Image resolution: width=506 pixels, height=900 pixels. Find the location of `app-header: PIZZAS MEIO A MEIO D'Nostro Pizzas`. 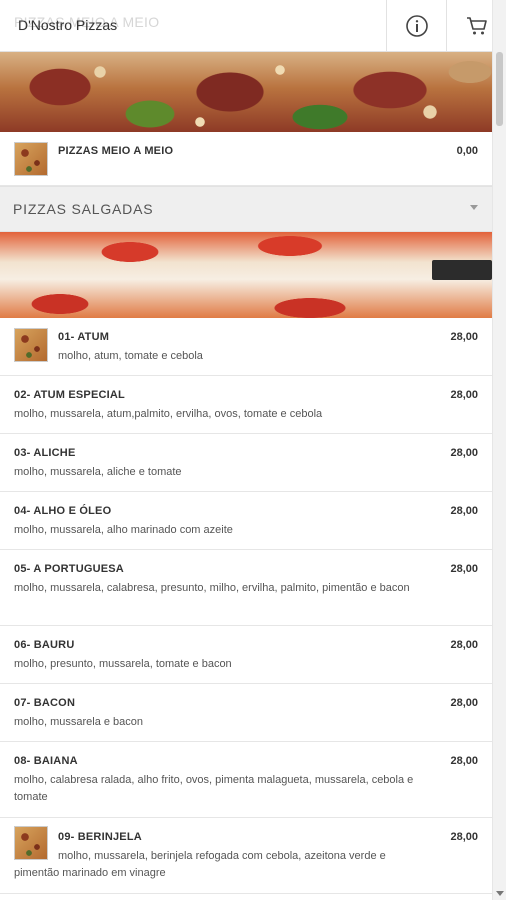

app-header: PIZZAS MEIO A MEIO D'Nostro Pizzas is located at coordinates (246, 26).